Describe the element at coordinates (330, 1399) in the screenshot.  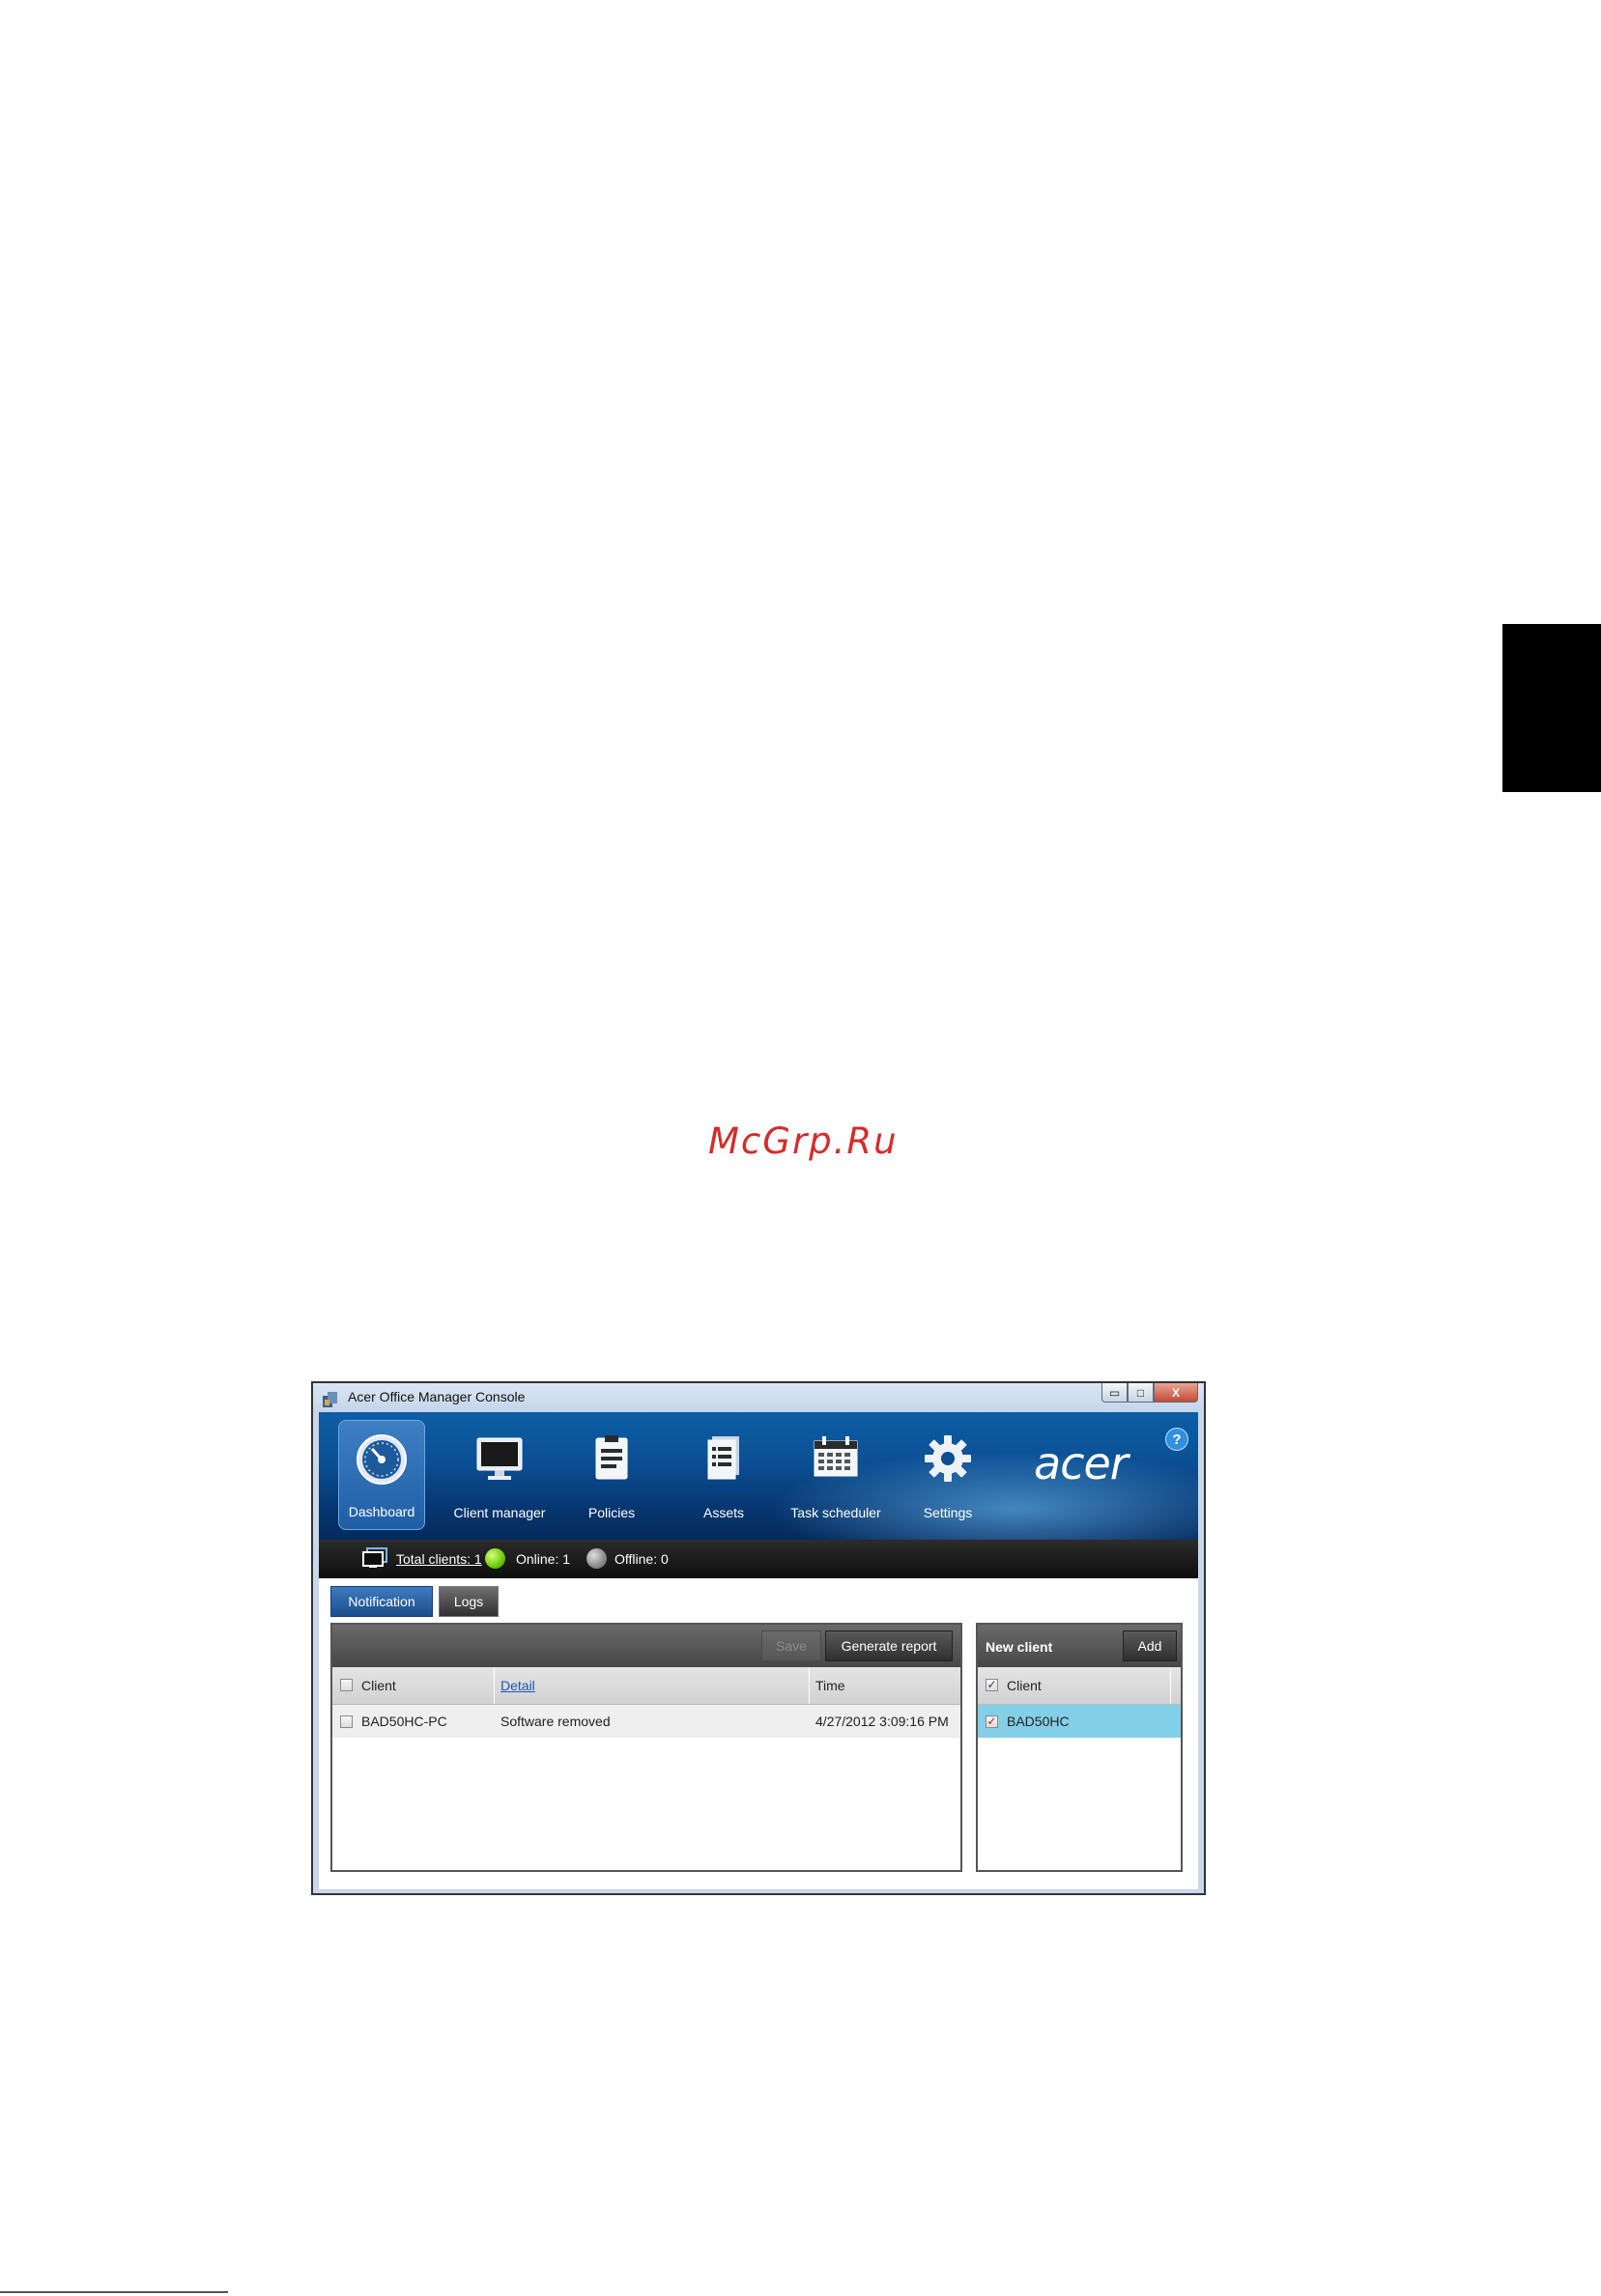
I see `app-icon` at that location.